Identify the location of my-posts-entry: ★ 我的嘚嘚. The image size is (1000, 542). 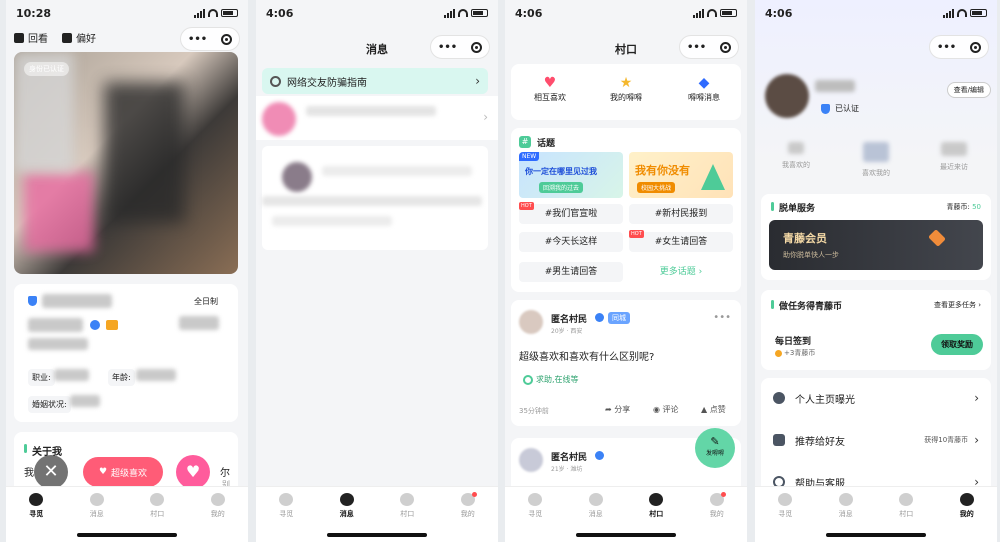
(626, 88).